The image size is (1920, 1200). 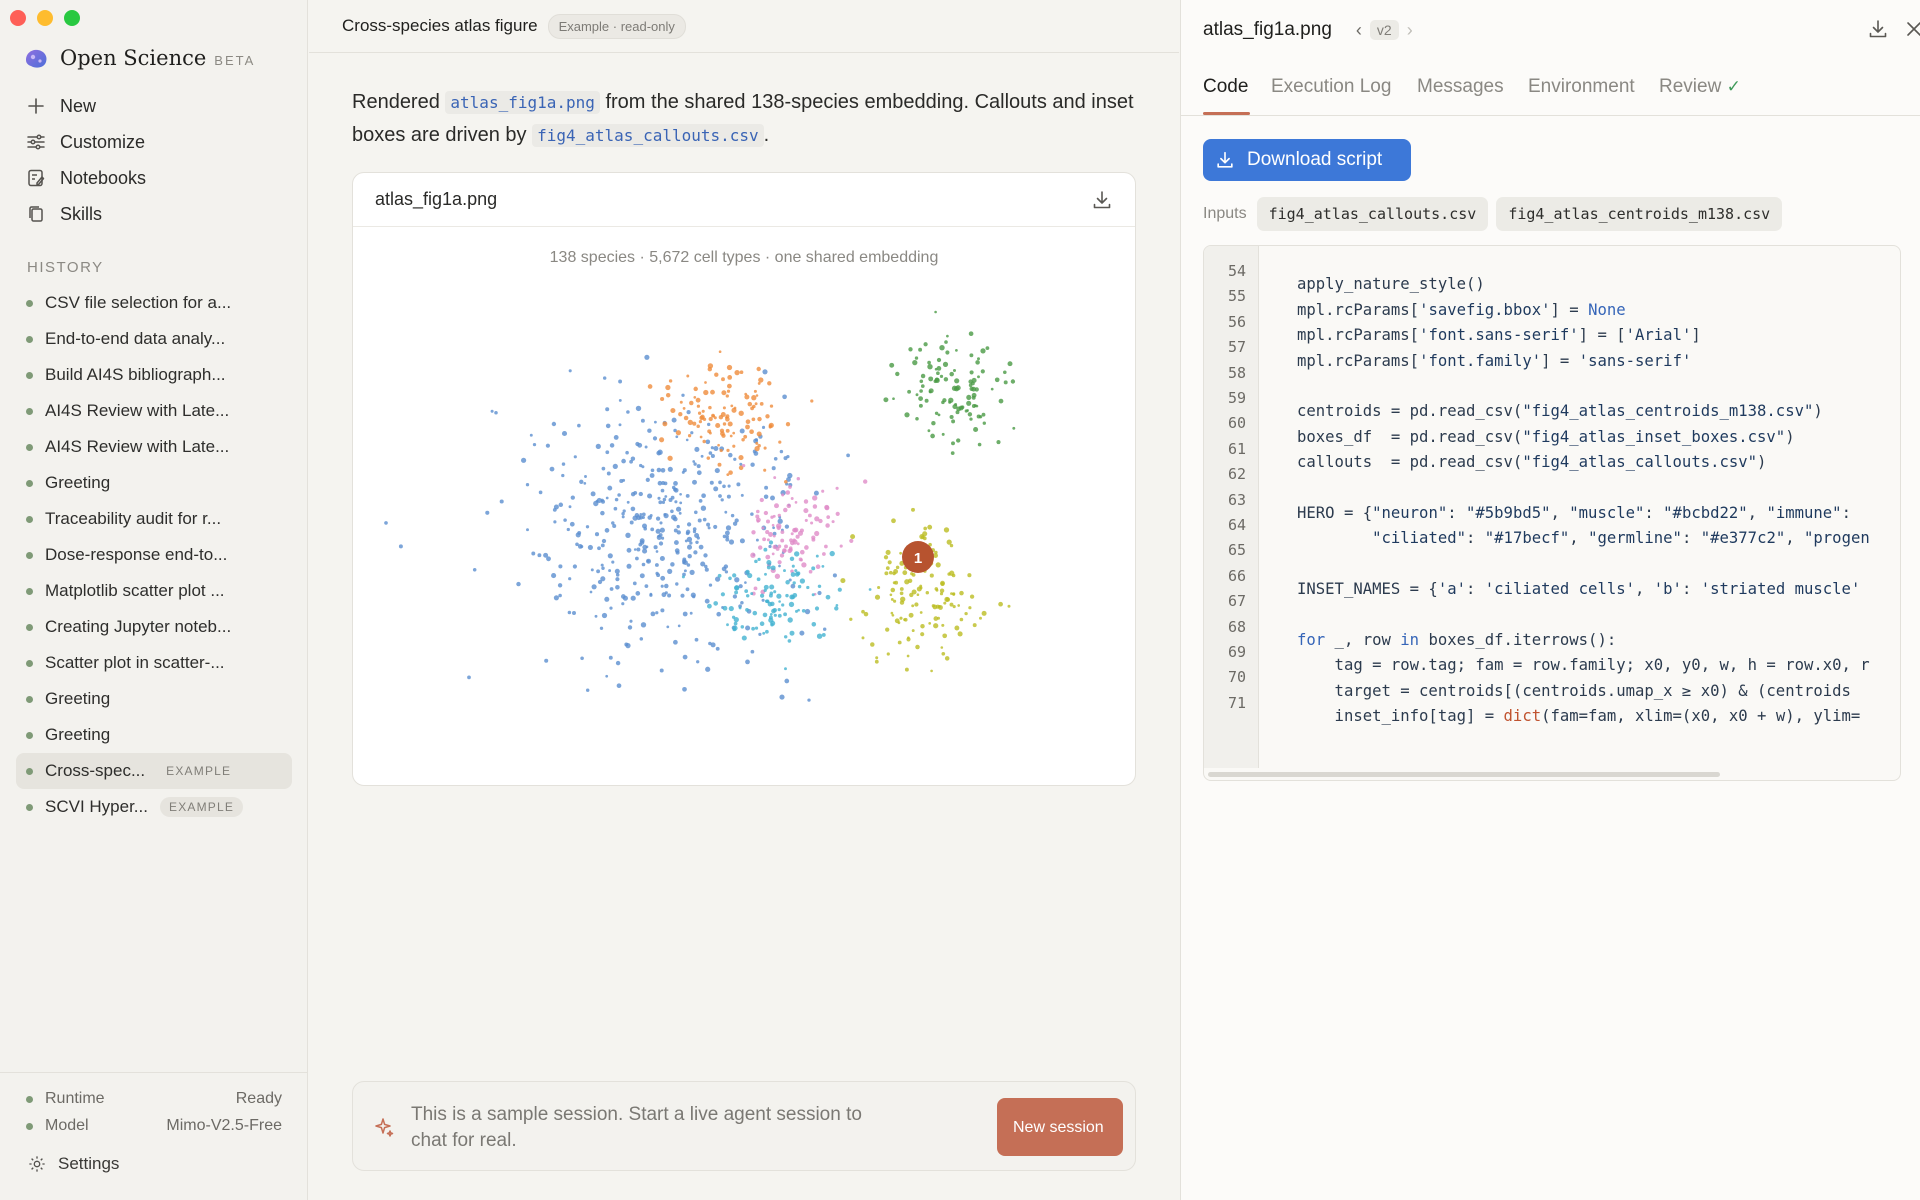 I want to click on inputs-label: Inputs, so click(x=1225, y=213).